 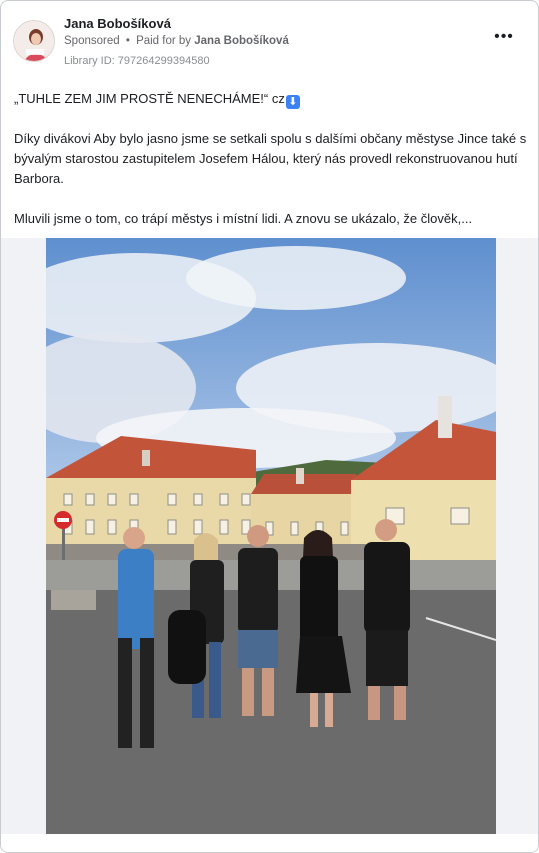 I want to click on page-name: Jana Bobošíková, so click(x=117, y=23).